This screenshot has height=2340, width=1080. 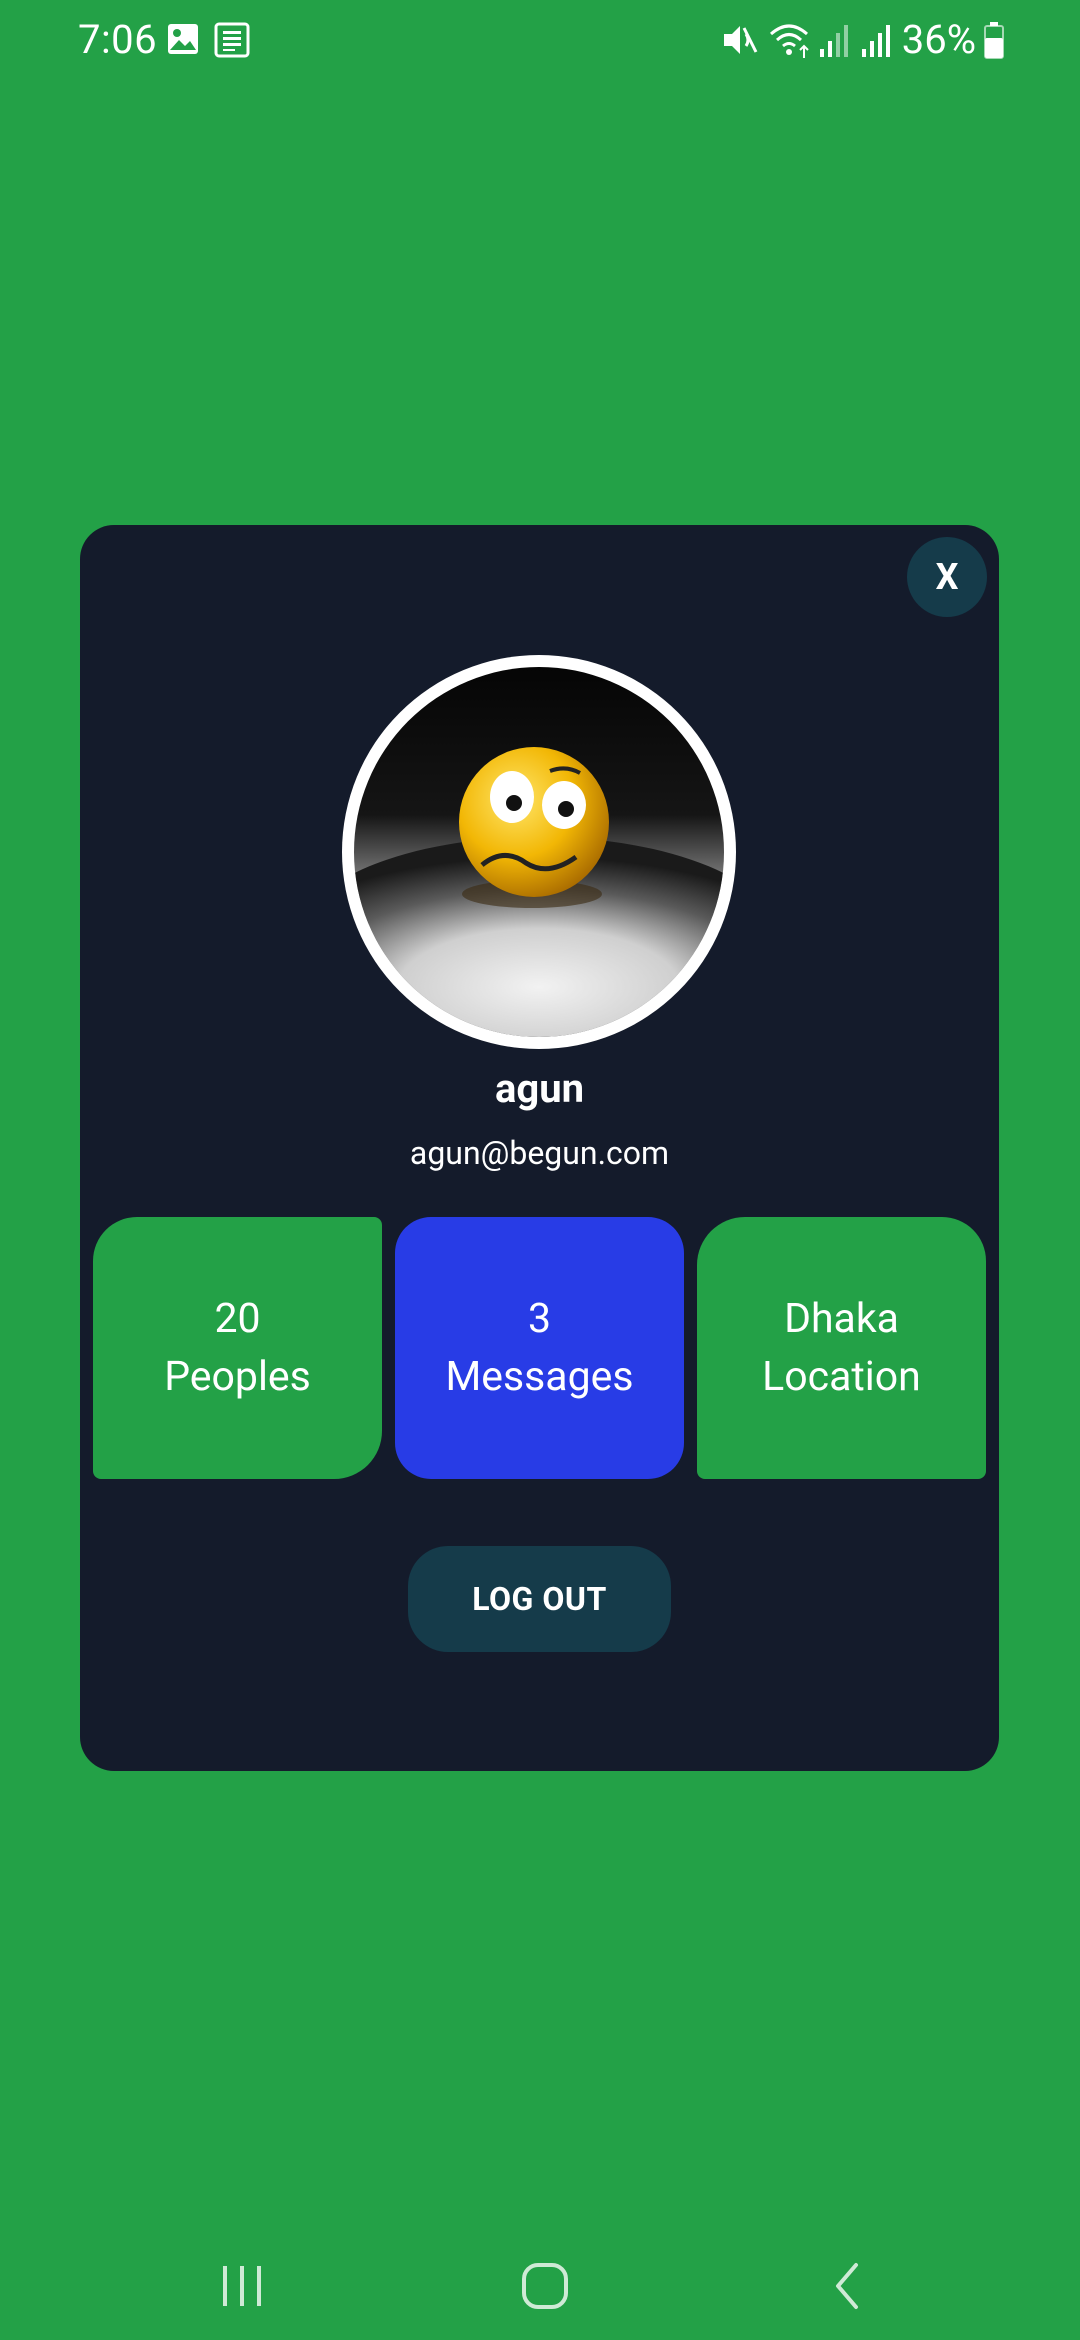 I want to click on system-nav-bar, so click(x=540, y=2288).